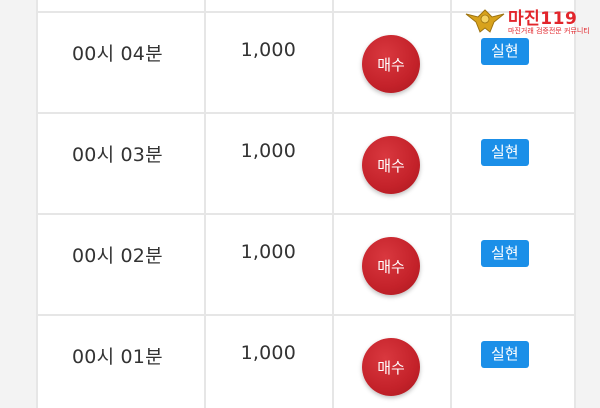 This screenshot has height=408, width=600. I want to click on trade-time: 00시 01분, so click(117, 357).